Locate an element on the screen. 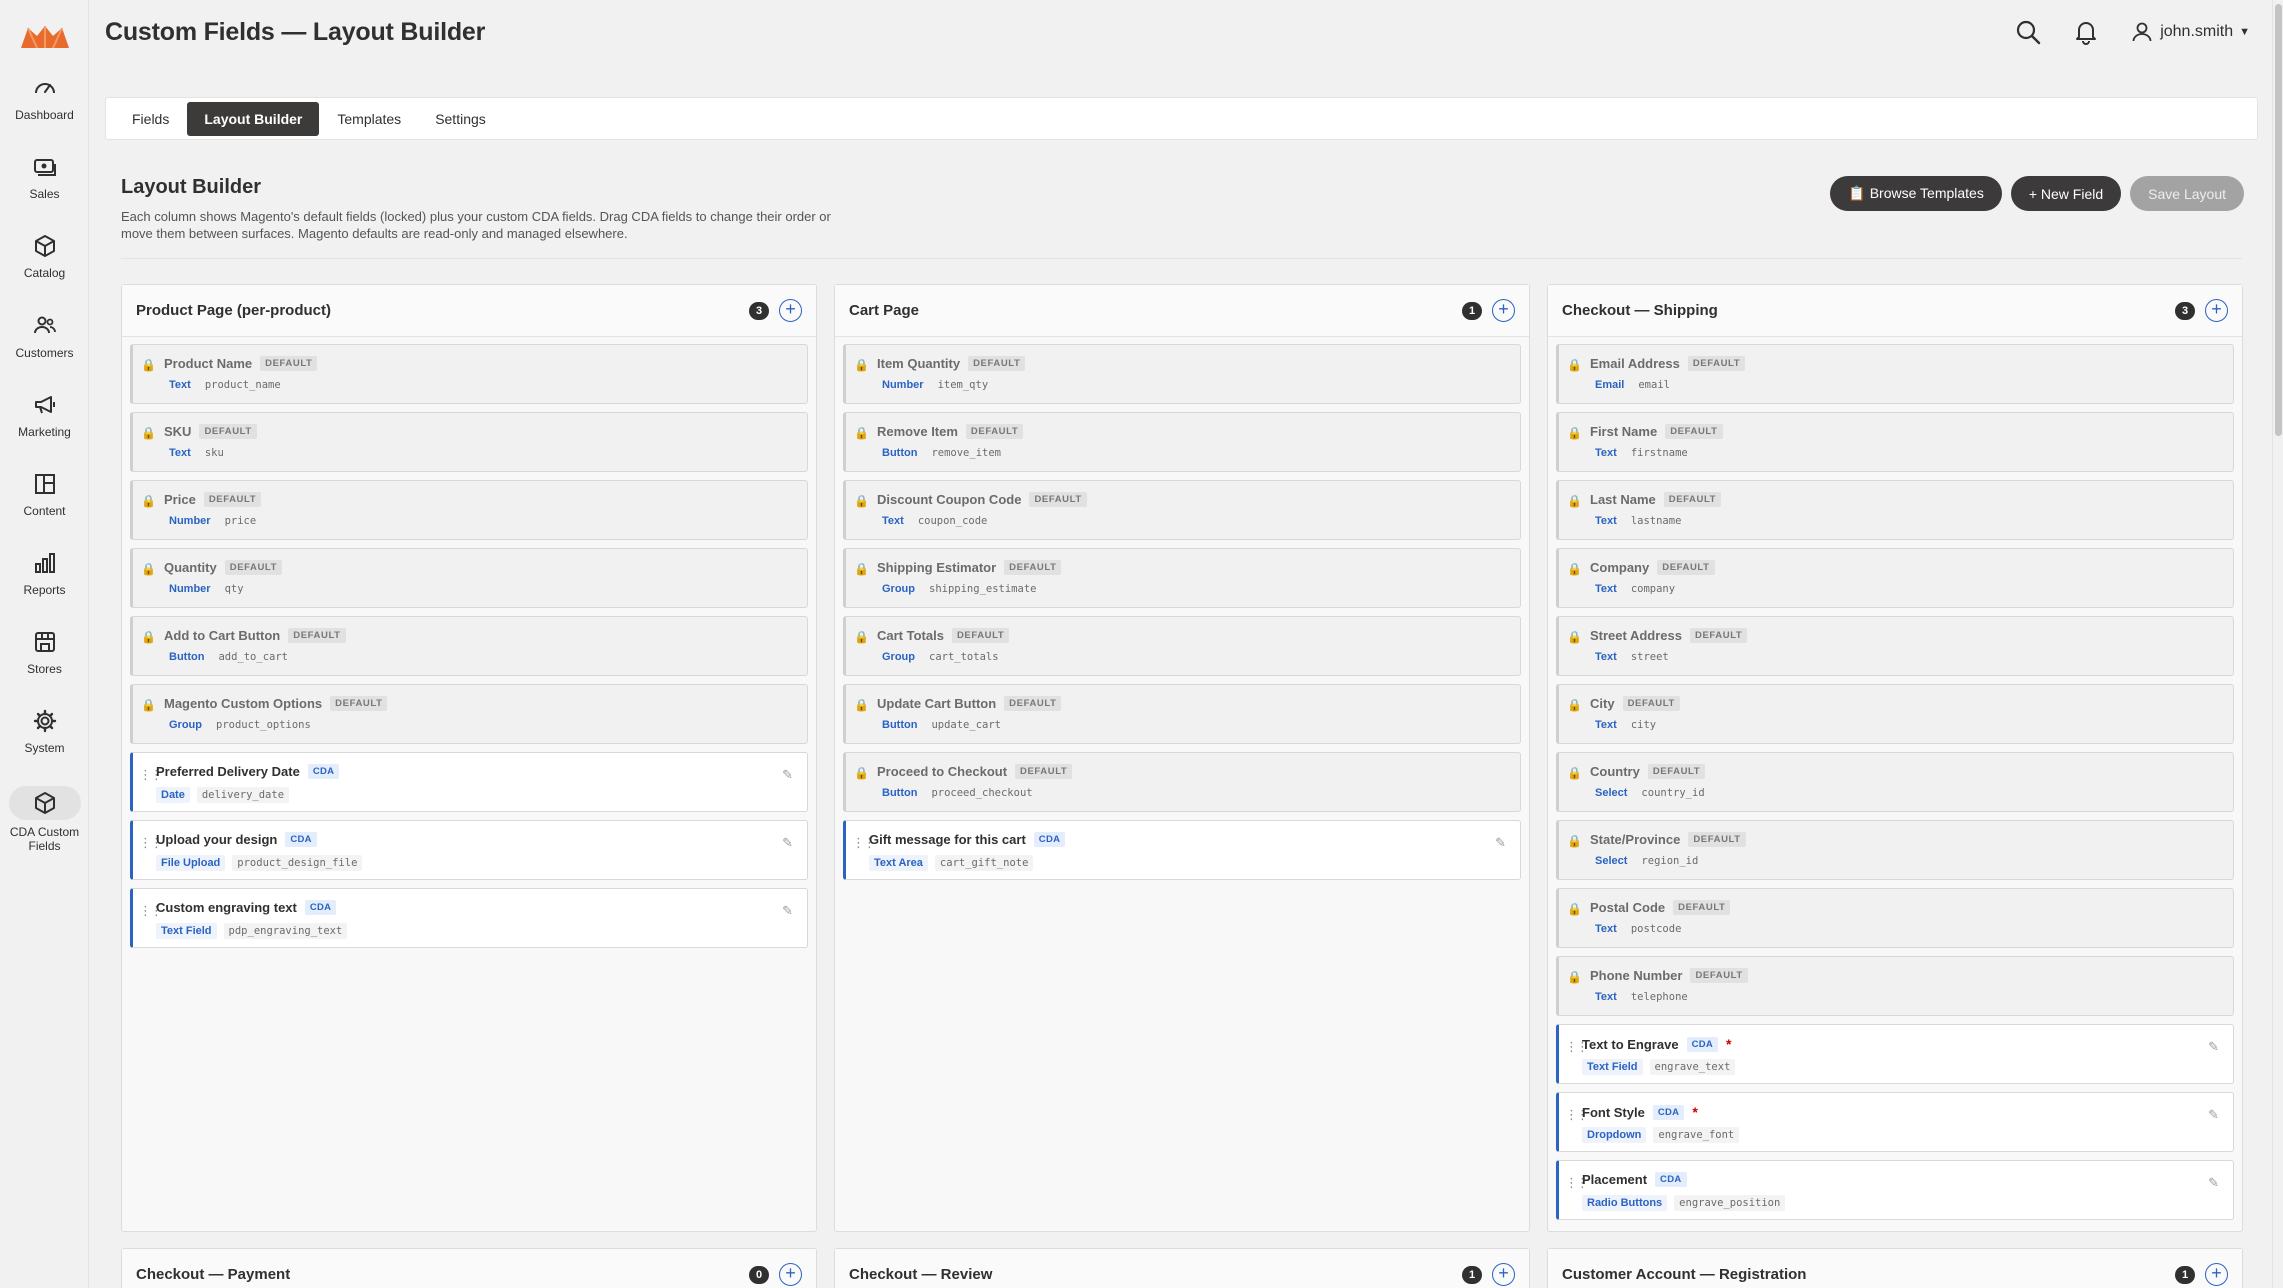  sidebar-item-reports: Reports is located at coordinates (44, 573).